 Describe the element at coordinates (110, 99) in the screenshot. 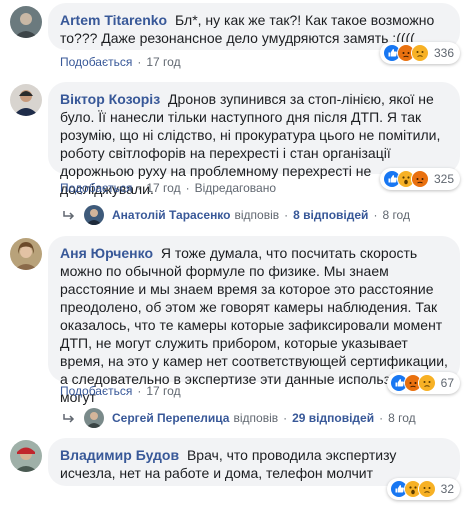

I see `comment-author: Віктор Козоріз` at that location.